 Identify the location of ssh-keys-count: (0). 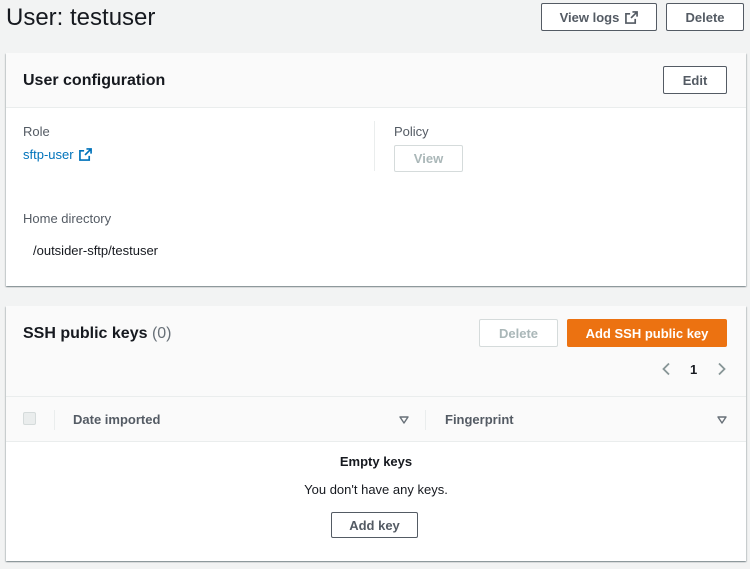
(161, 333).